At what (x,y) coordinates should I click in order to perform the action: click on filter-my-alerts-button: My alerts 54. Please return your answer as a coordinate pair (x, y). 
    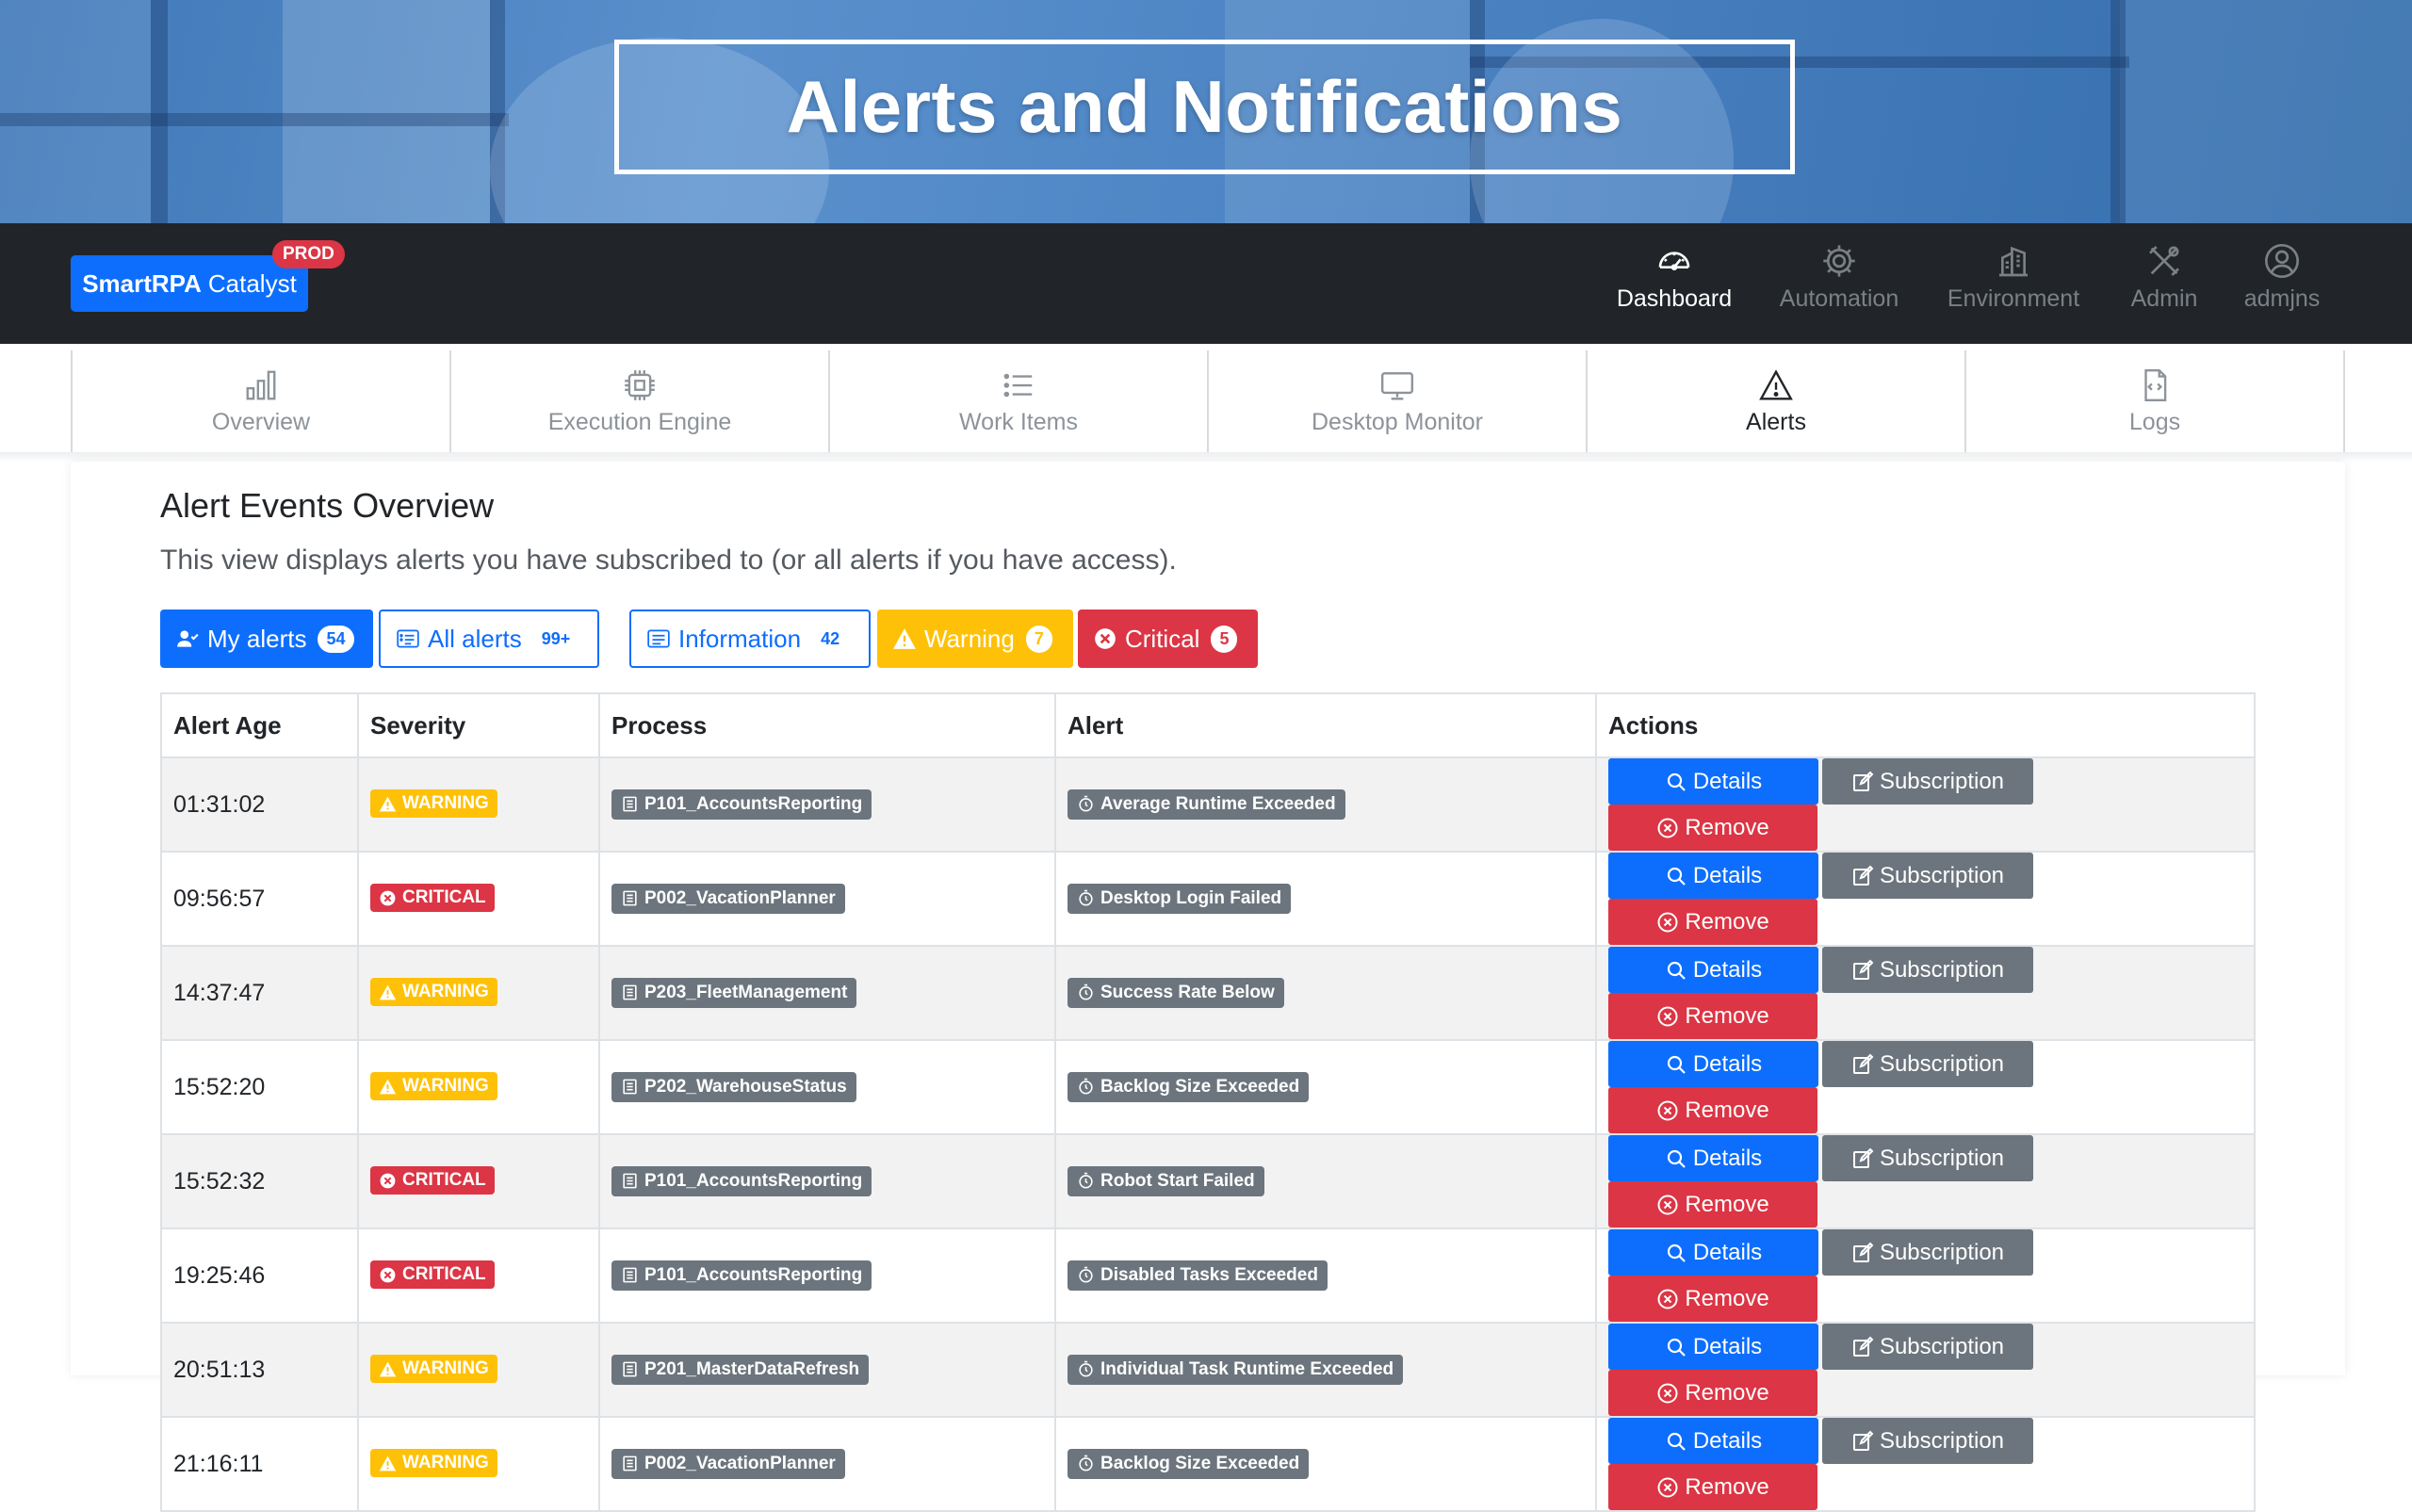
    Looking at the image, I should click on (266, 639).